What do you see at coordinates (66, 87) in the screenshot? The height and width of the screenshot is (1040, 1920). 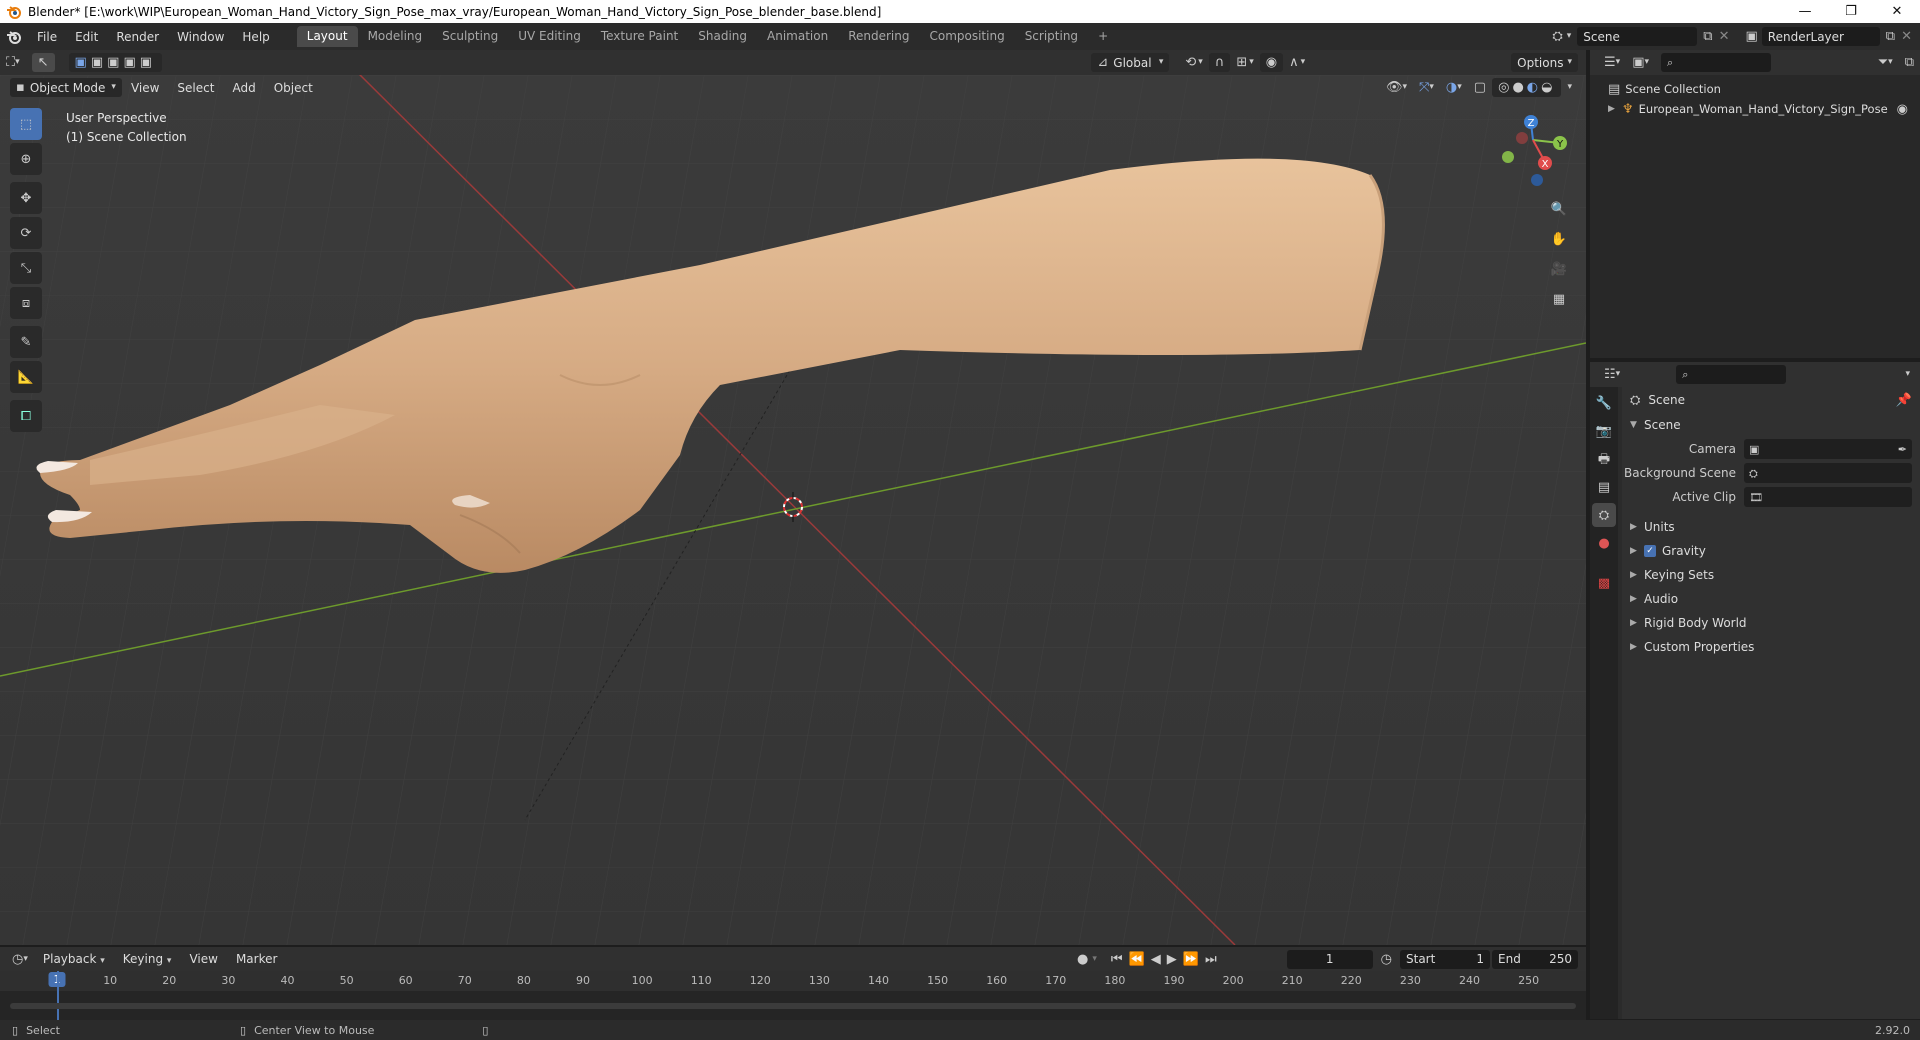 I see `mode-dropdown: ▪ Object Mode ▾` at bounding box center [66, 87].